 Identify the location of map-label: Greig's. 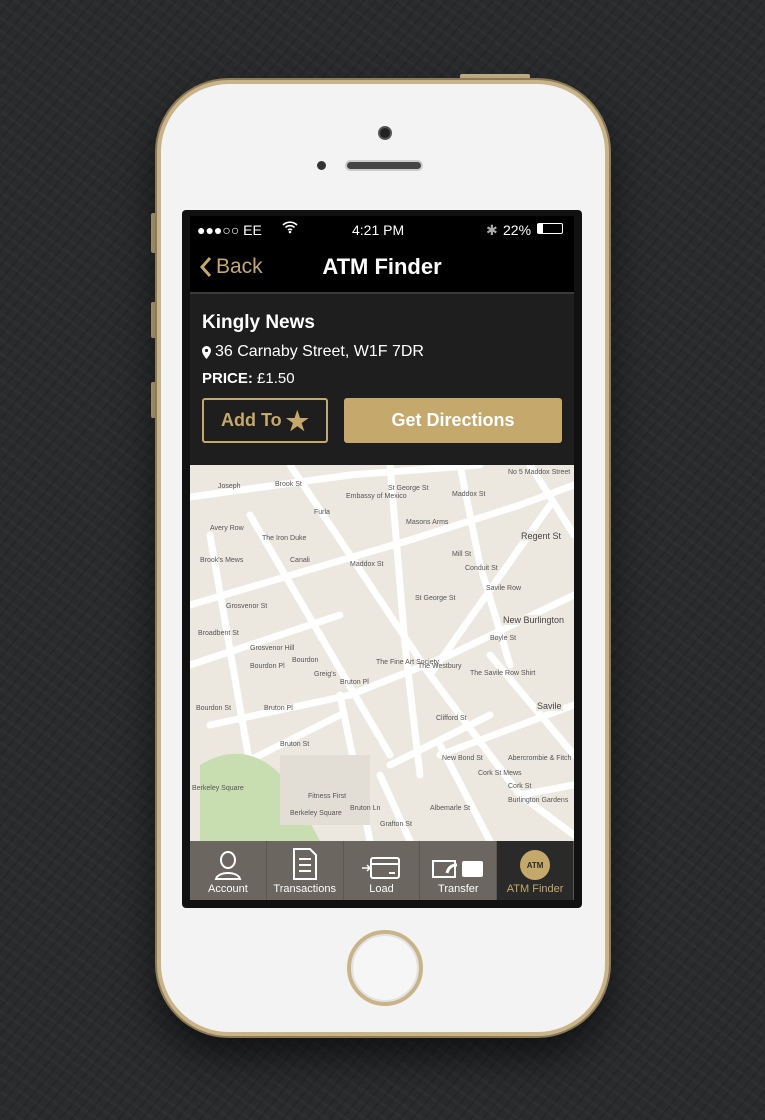
(325, 674).